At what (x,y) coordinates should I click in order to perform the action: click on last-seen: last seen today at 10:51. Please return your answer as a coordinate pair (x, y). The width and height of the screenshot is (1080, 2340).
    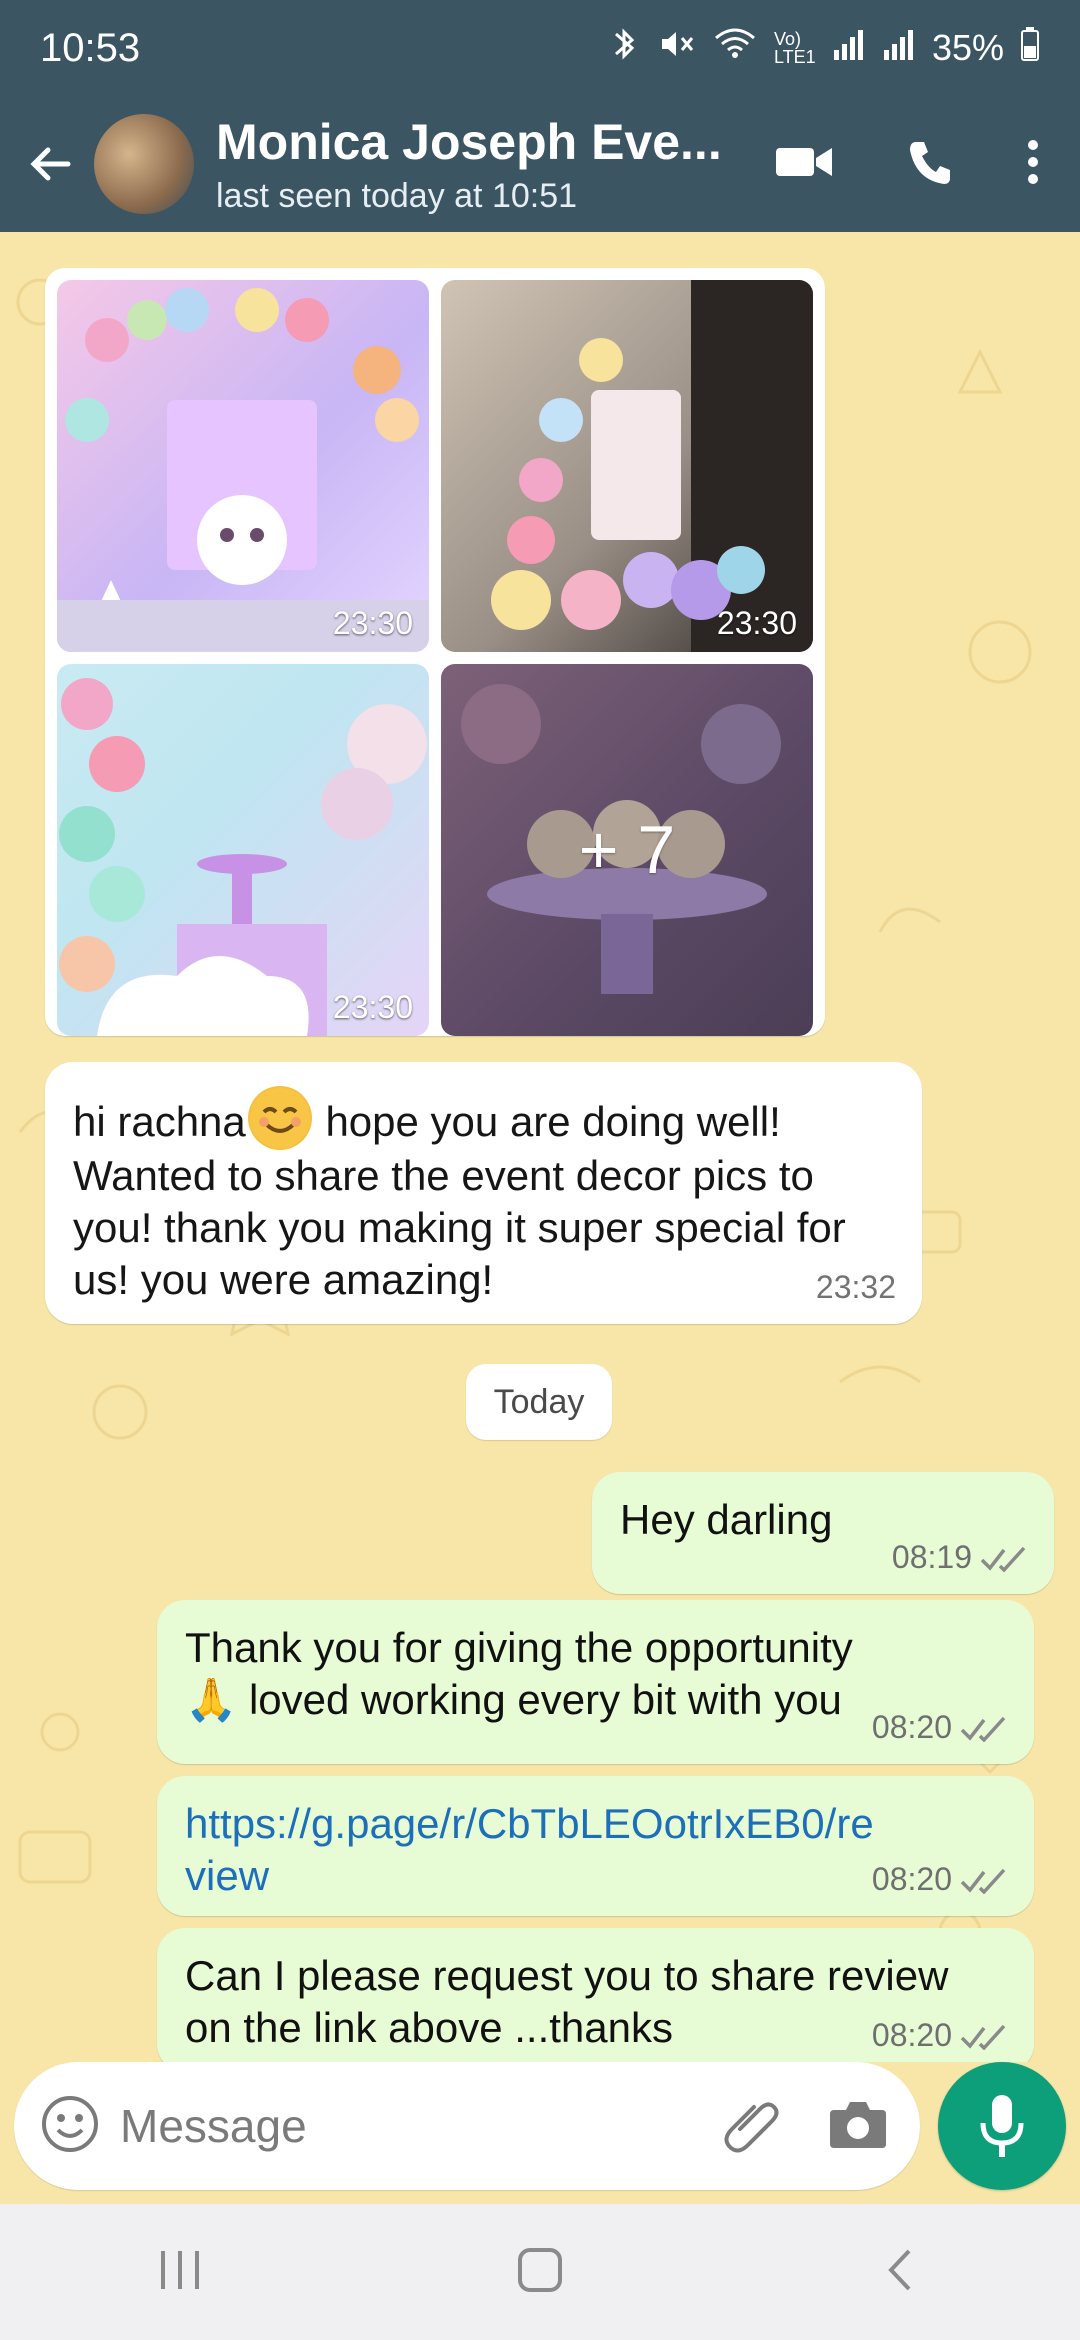
    Looking at the image, I should click on (397, 195).